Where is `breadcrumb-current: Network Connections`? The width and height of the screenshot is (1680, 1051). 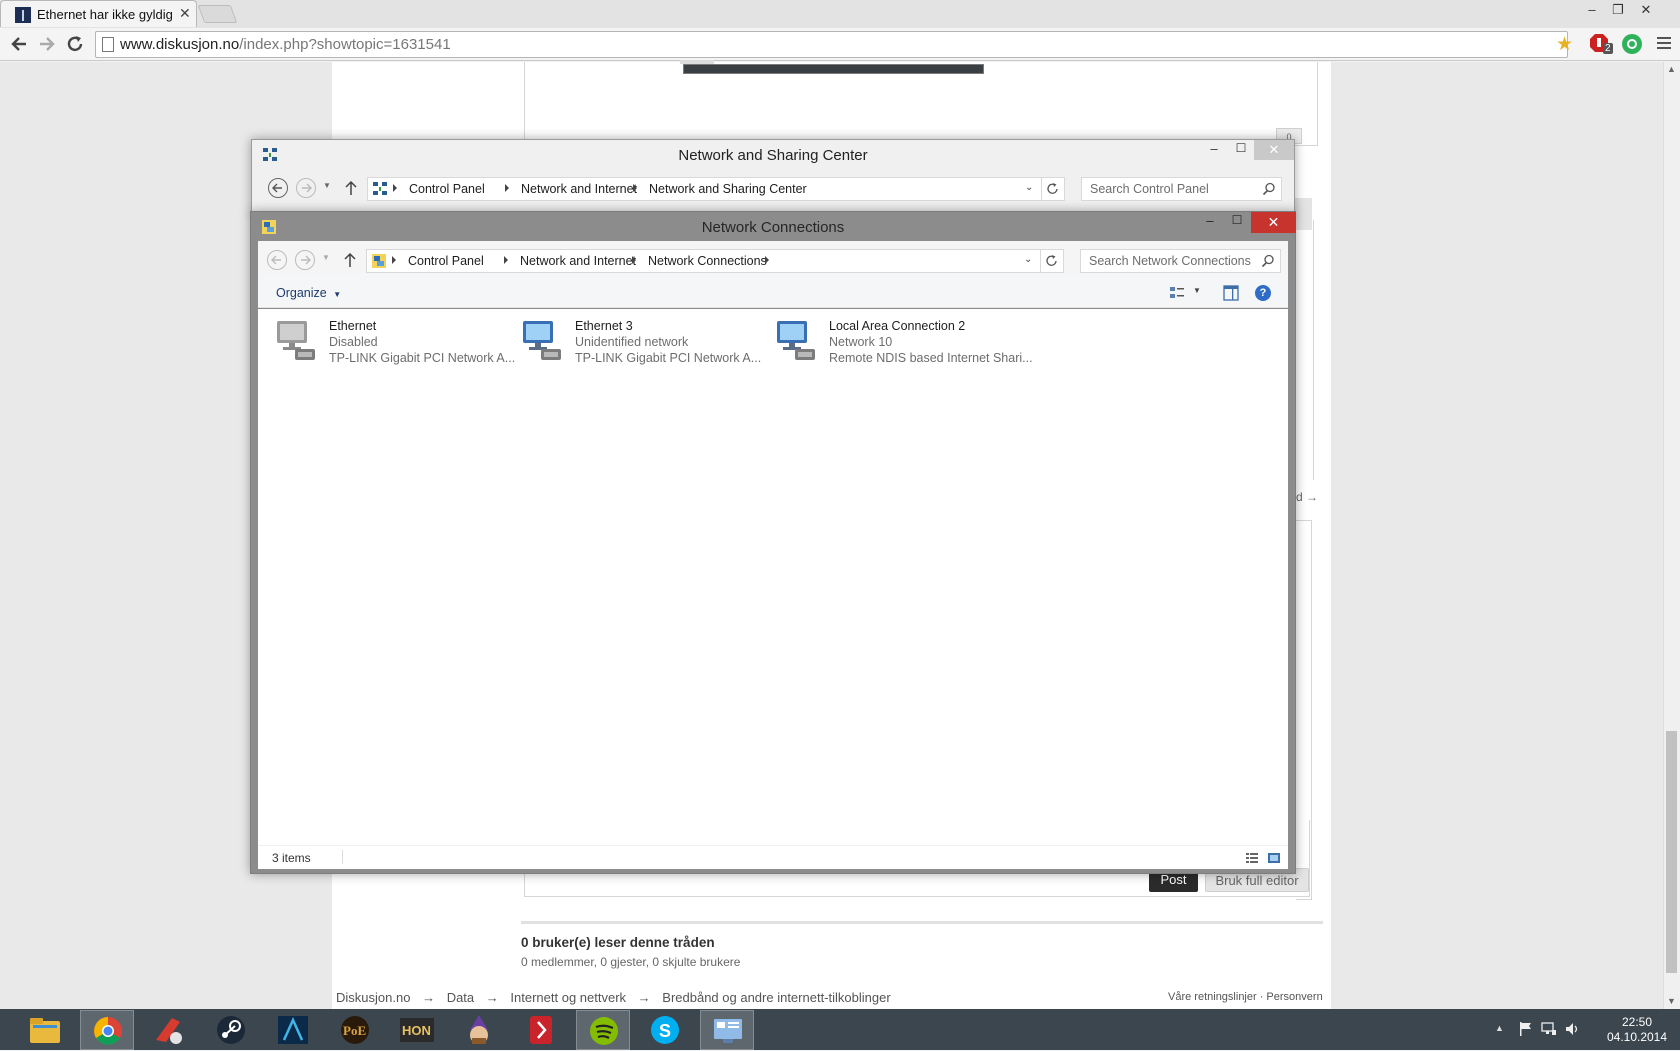 breadcrumb-current: Network Connections is located at coordinates (707, 261).